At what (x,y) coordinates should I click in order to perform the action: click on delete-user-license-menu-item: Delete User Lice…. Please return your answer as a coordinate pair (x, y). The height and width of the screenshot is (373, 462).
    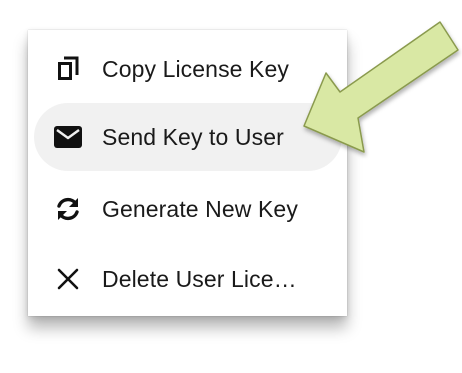
    Looking at the image, I should click on (188, 279).